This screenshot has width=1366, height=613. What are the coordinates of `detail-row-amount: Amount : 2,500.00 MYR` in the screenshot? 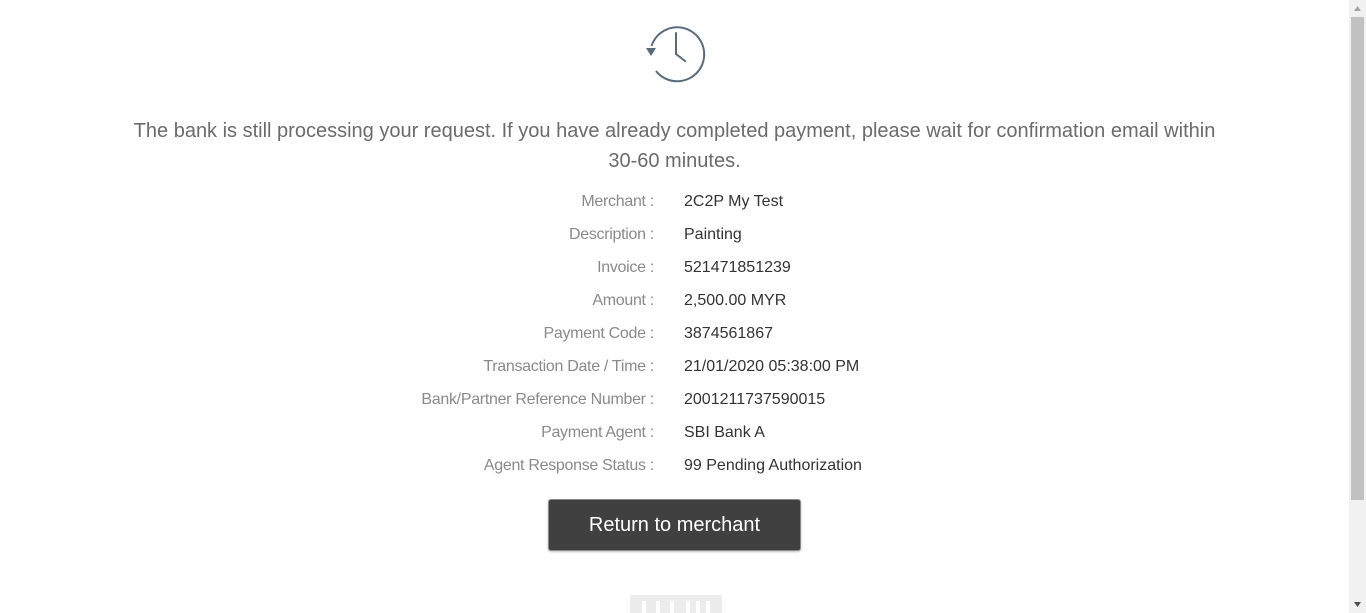 It's located at (674, 302).